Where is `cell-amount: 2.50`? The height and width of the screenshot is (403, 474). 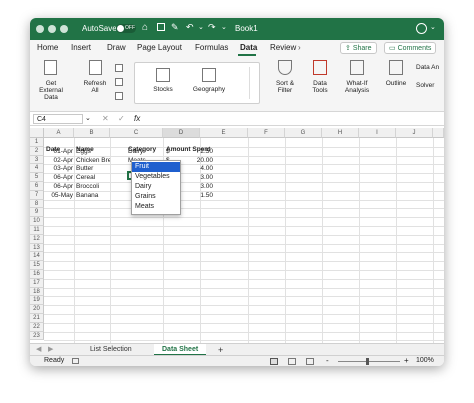 cell-amount: 2.50 is located at coordinates (196, 151).